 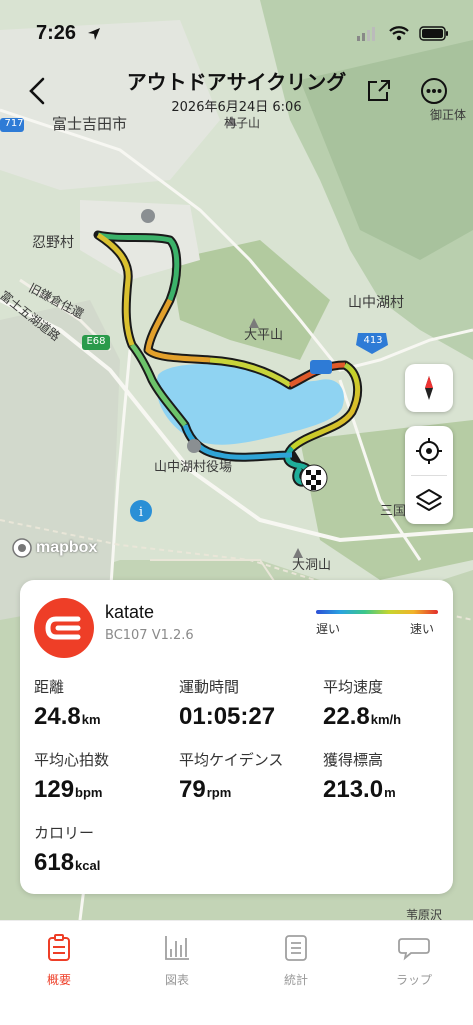 I want to click on map-label-yamanakako-office: 山中湖村役場, so click(x=193, y=467).